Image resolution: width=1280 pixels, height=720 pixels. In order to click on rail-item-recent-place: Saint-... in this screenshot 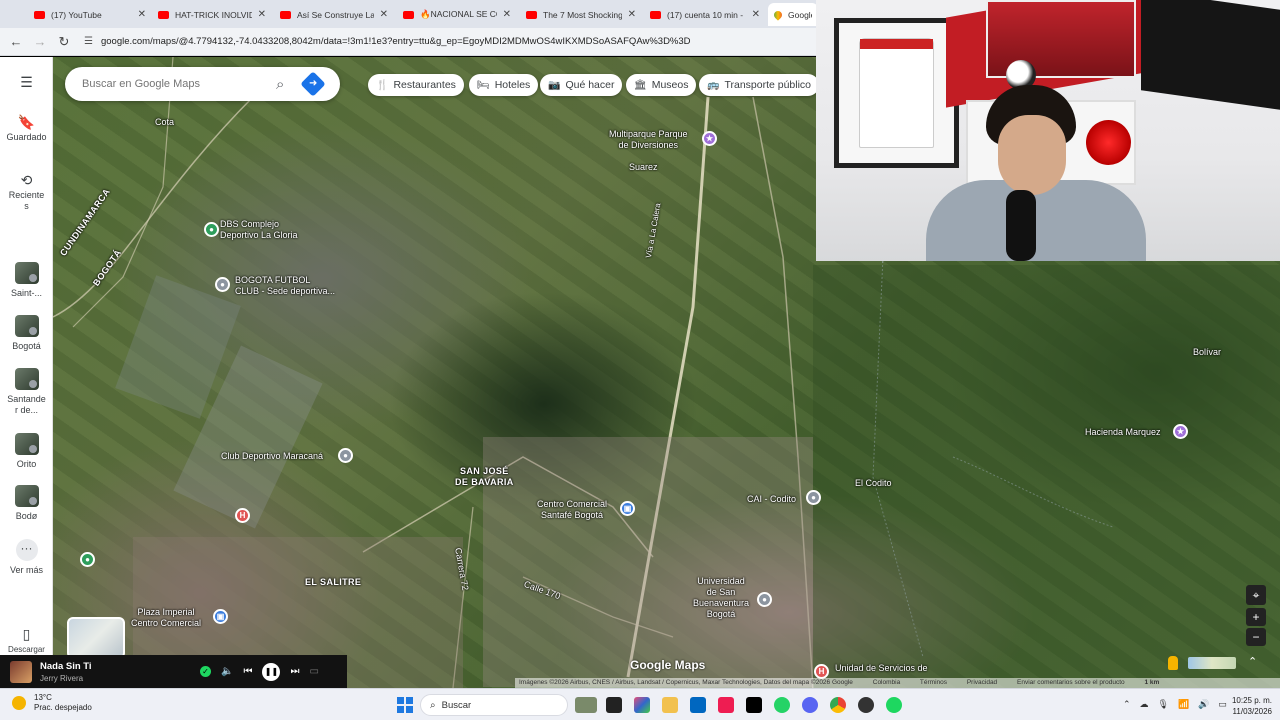, I will do `click(26, 280)`.